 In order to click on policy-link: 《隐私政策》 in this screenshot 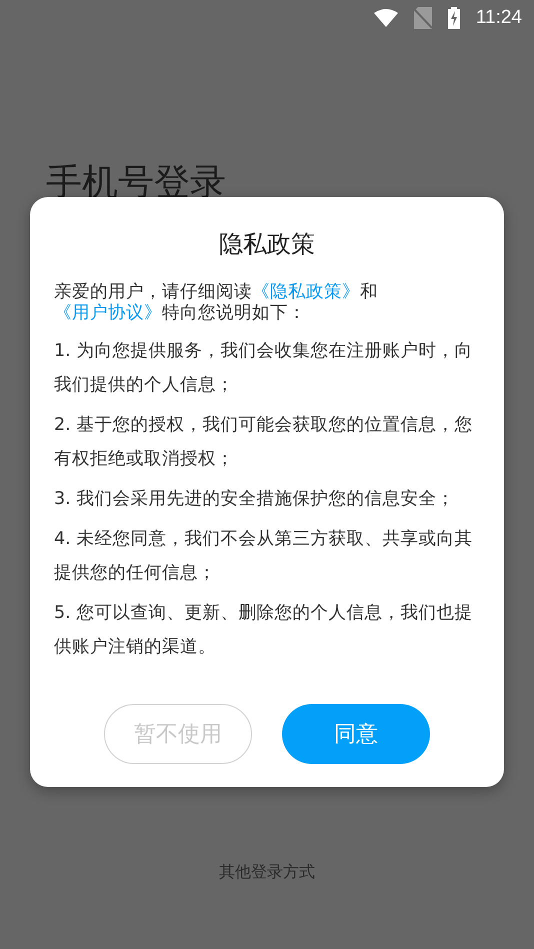, I will do `click(306, 292)`.